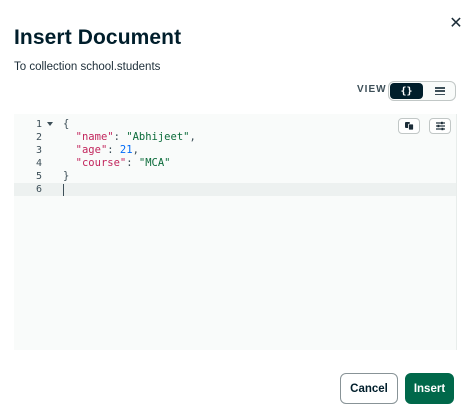 The height and width of the screenshot is (420, 474). I want to click on text-cursor, so click(63, 190).